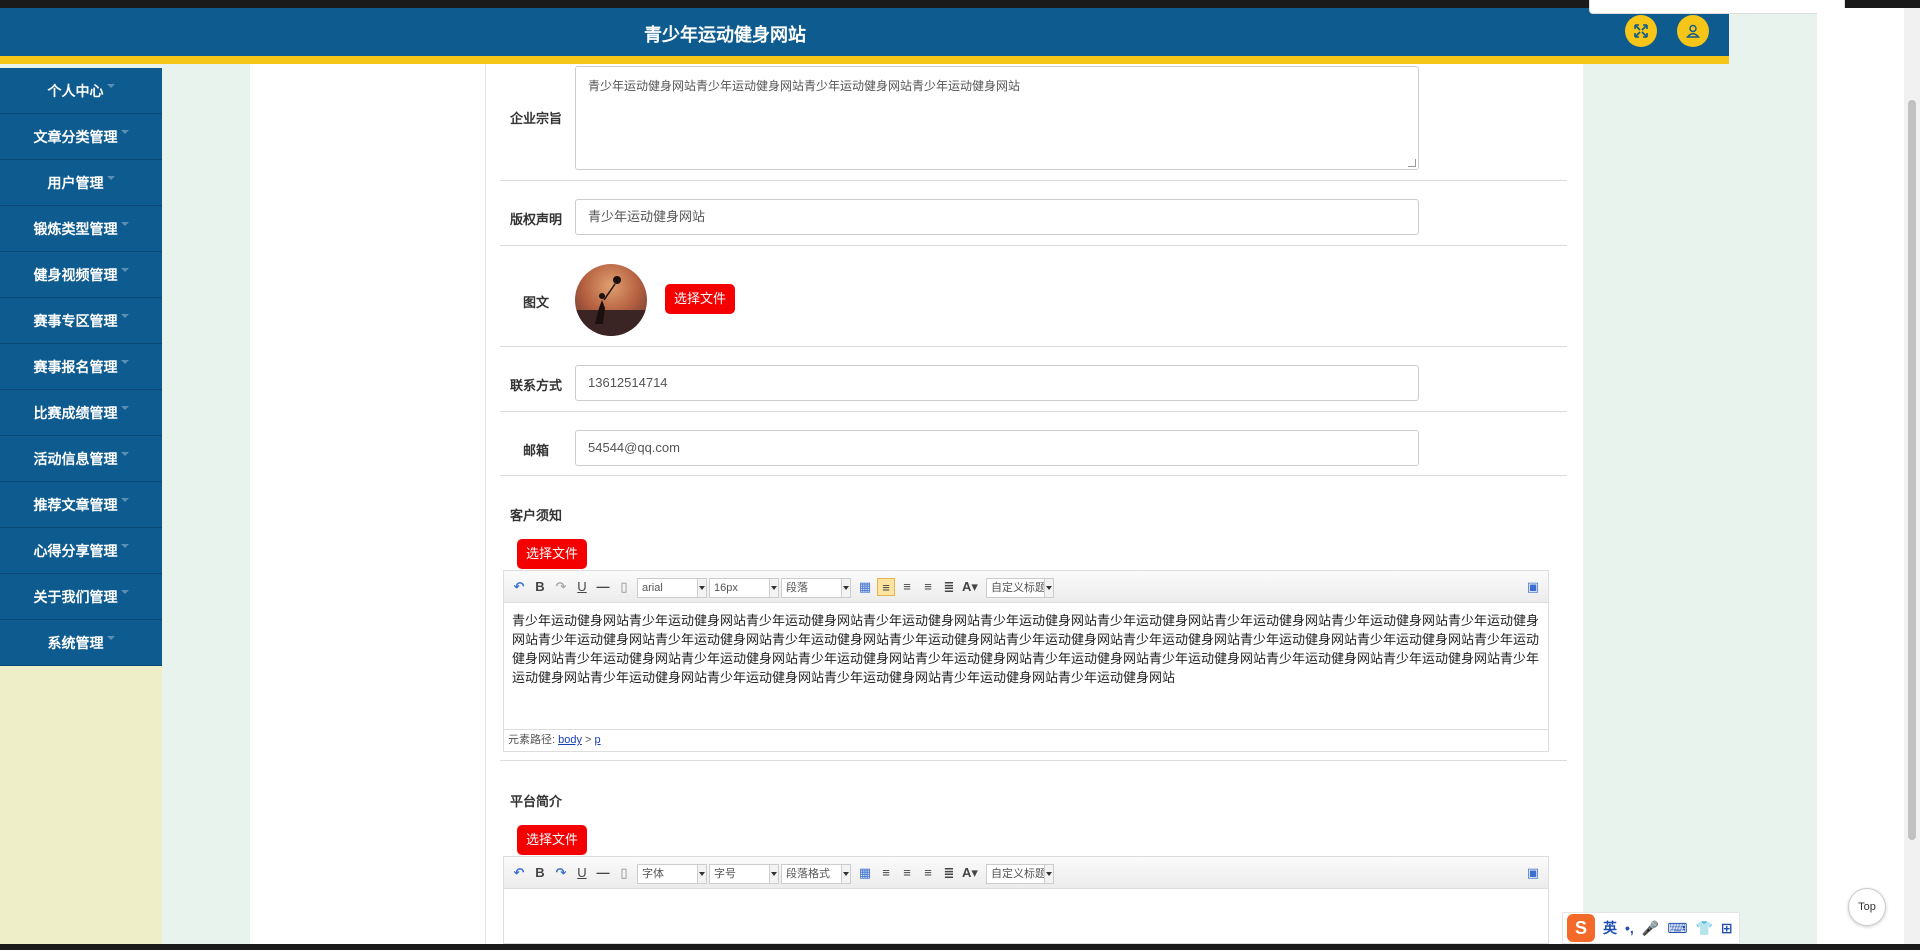 The height and width of the screenshot is (950, 1920). What do you see at coordinates (81, 229) in the screenshot?
I see `sidebar-item-exercise-type: 锻炼类型管理` at bounding box center [81, 229].